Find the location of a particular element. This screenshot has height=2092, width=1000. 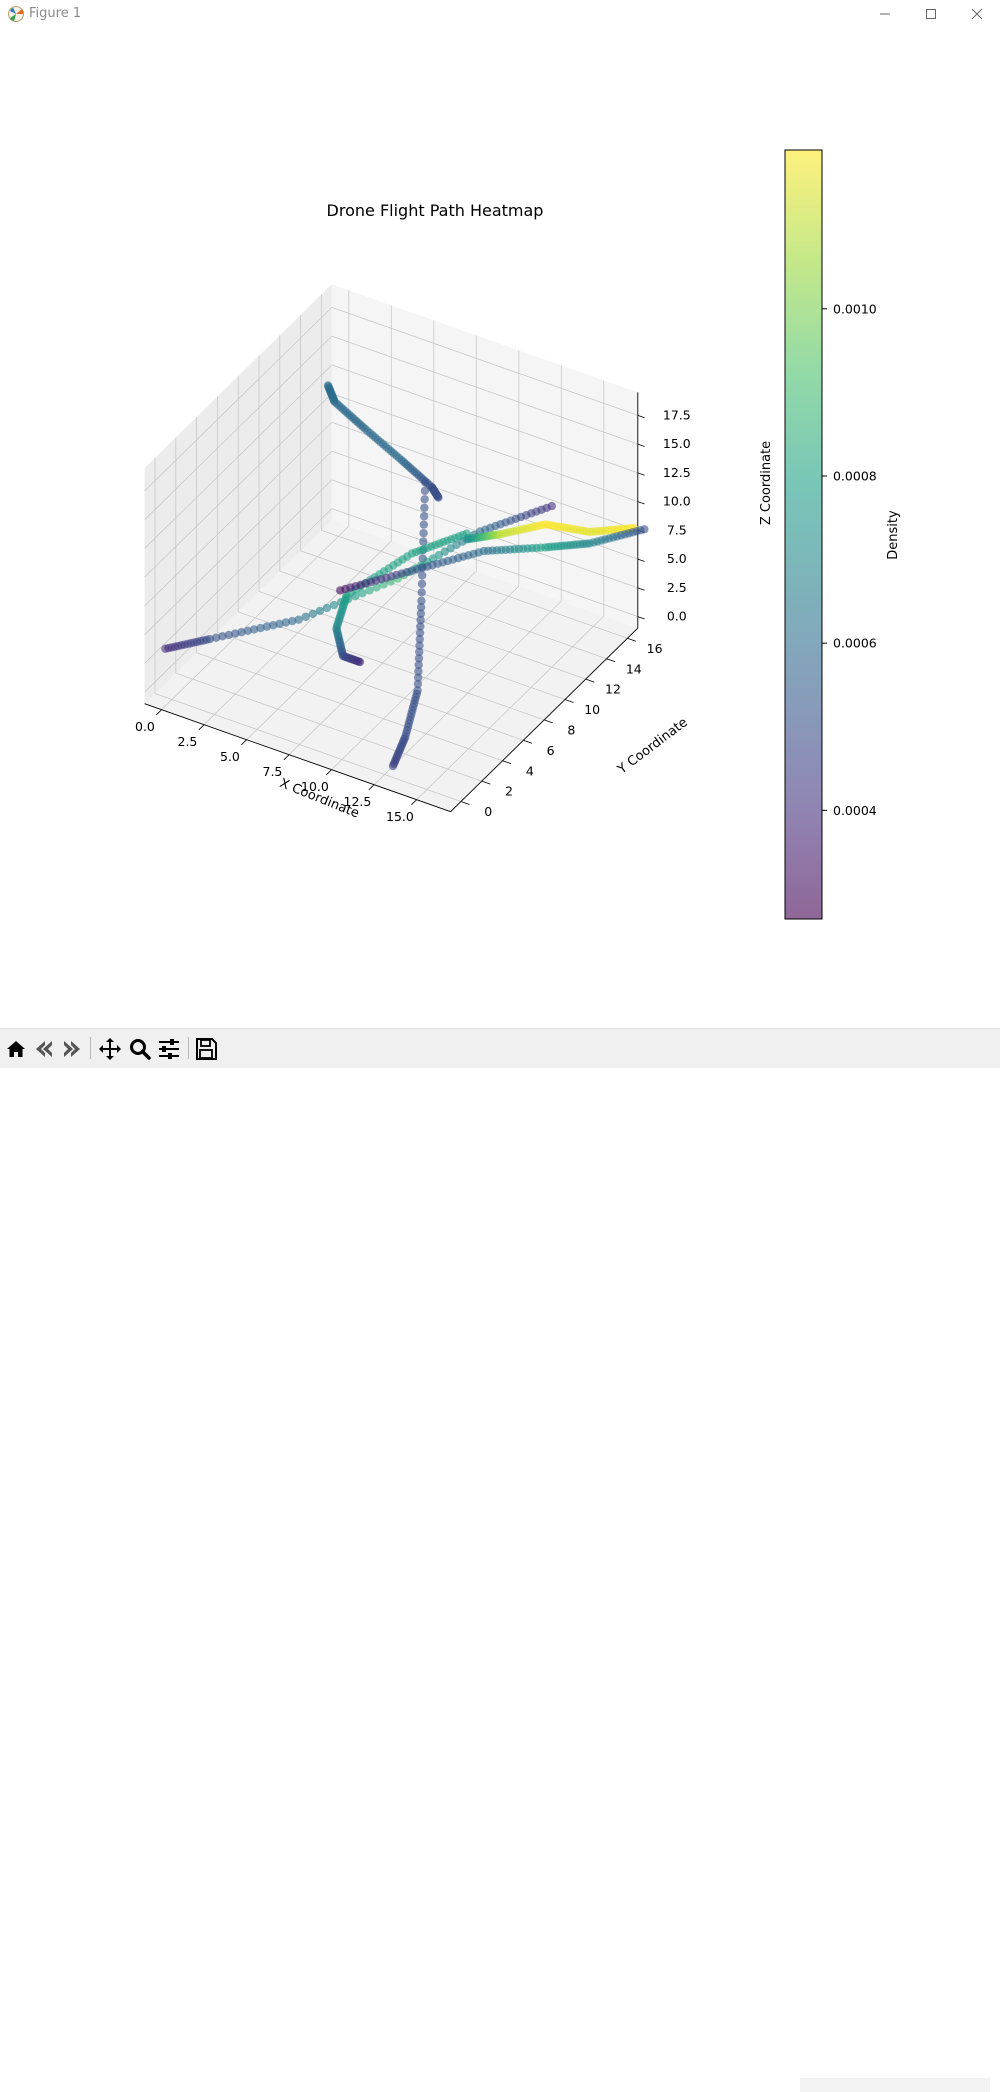

maximize-button is located at coordinates (931, 14).